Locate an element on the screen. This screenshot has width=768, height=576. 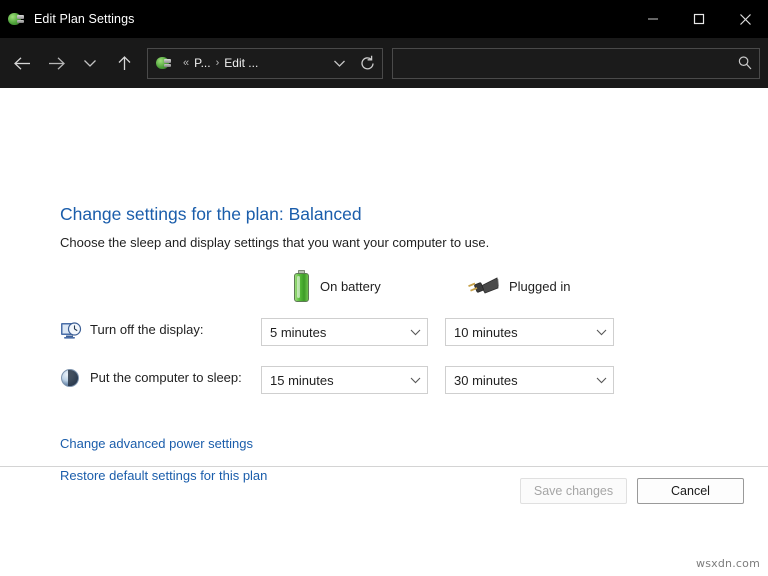
column-headers: On battery Plugged in is located at coordinates (360, 286).